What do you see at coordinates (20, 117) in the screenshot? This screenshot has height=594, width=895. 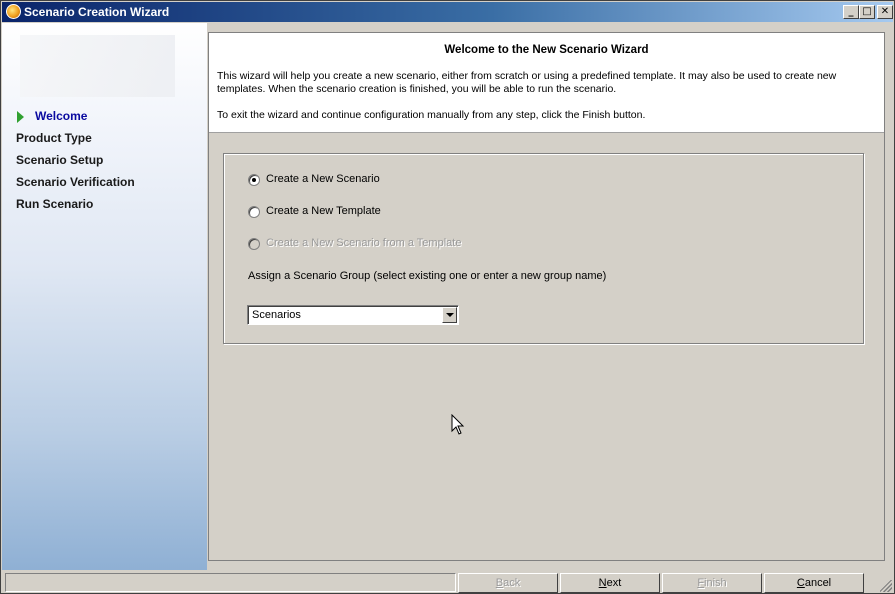 I see `current-step-arrow-icon` at bounding box center [20, 117].